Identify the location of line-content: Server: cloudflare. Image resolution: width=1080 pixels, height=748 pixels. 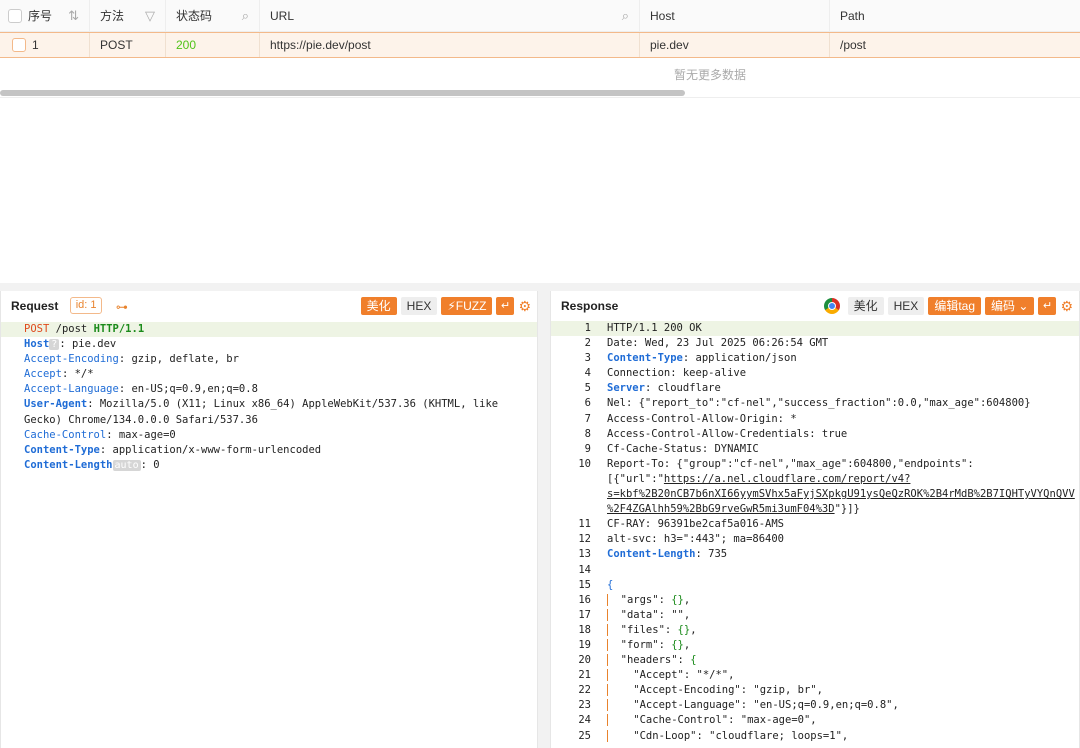
(664, 388).